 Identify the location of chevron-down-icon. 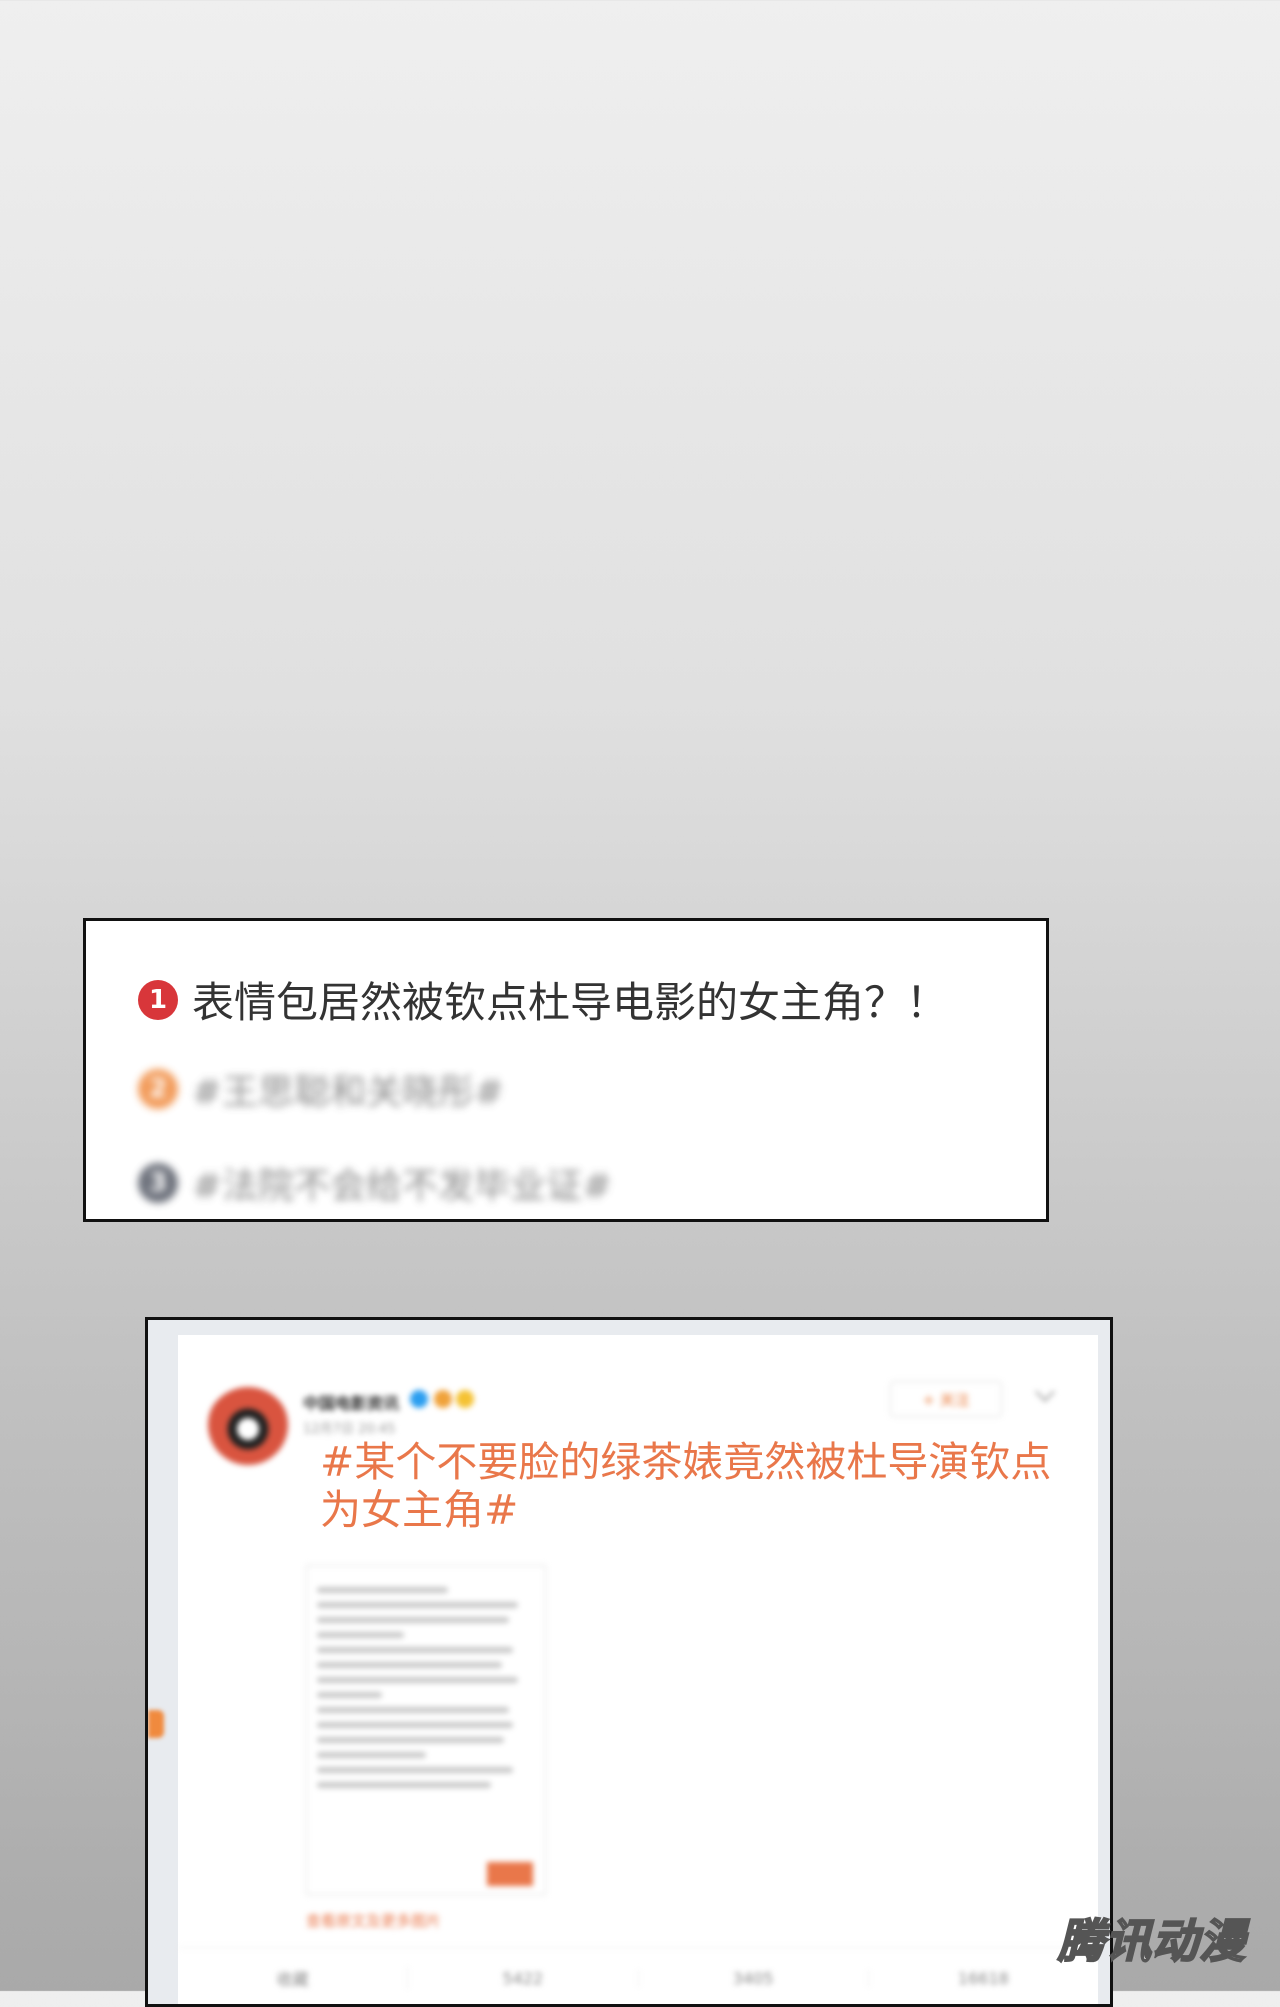
(1045, 1392).